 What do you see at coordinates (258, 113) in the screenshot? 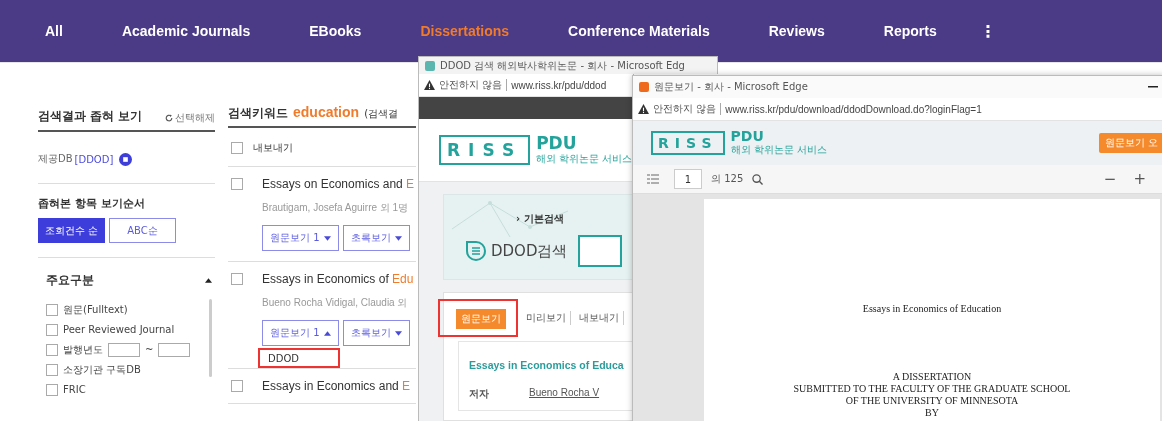
I see `keyword-label: 검색키워드` at bounding box center [258, 113].